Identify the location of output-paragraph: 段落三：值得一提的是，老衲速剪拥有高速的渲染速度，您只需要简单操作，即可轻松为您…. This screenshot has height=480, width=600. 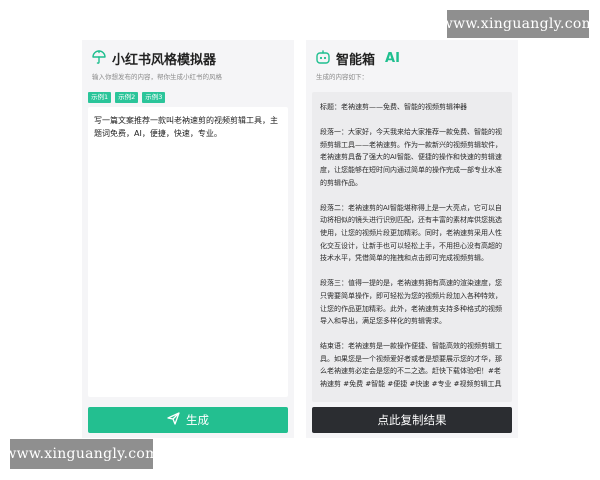
(411, 302).